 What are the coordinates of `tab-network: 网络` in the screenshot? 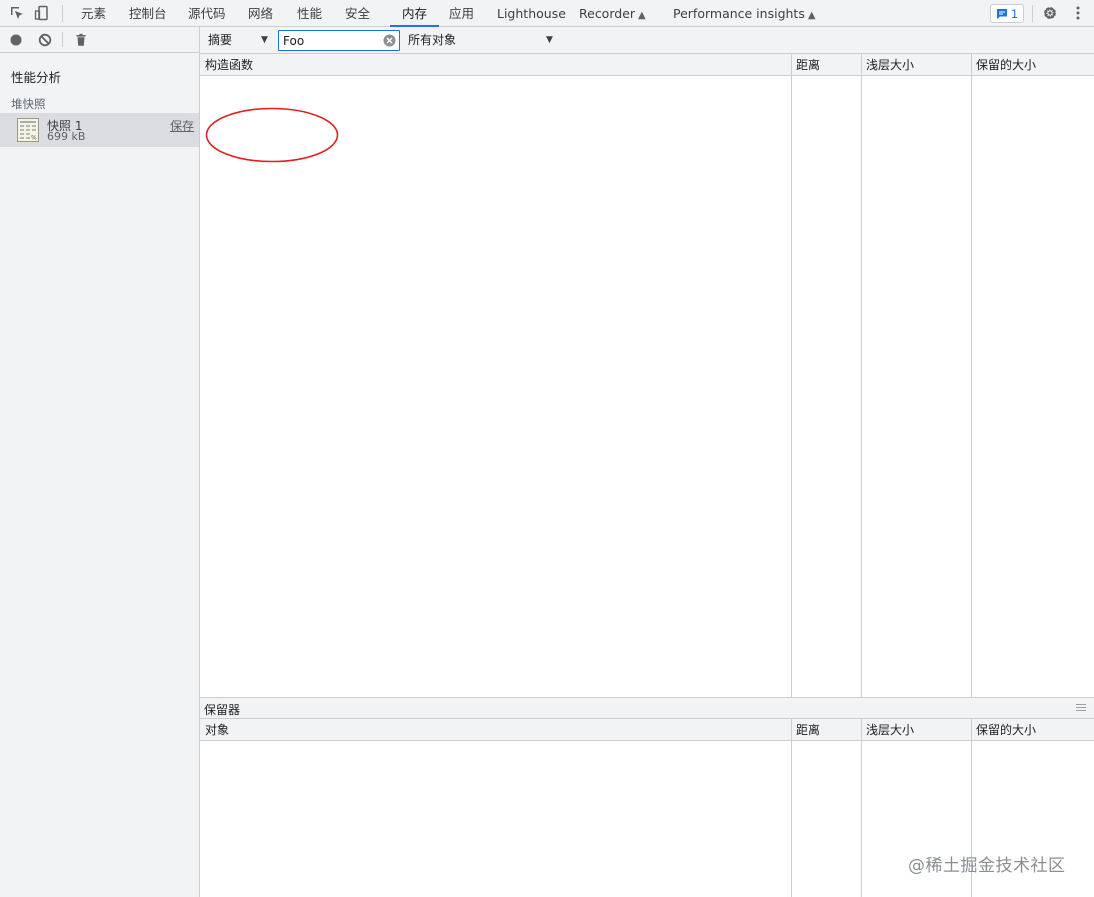 It's located at (260, 13).